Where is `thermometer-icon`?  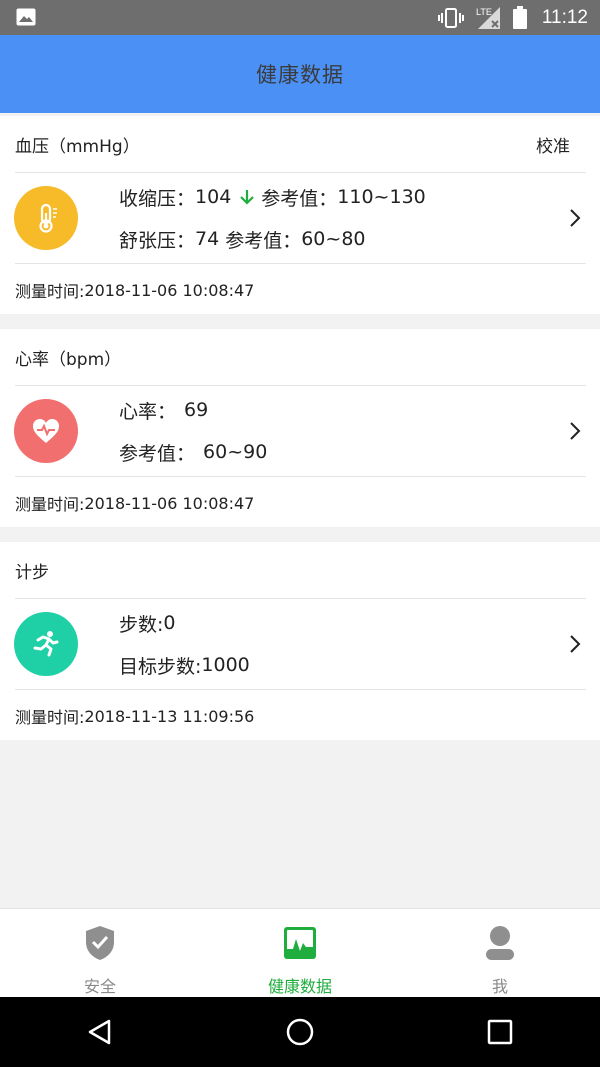 thermometer-icon is located at coordinates (46, 218).